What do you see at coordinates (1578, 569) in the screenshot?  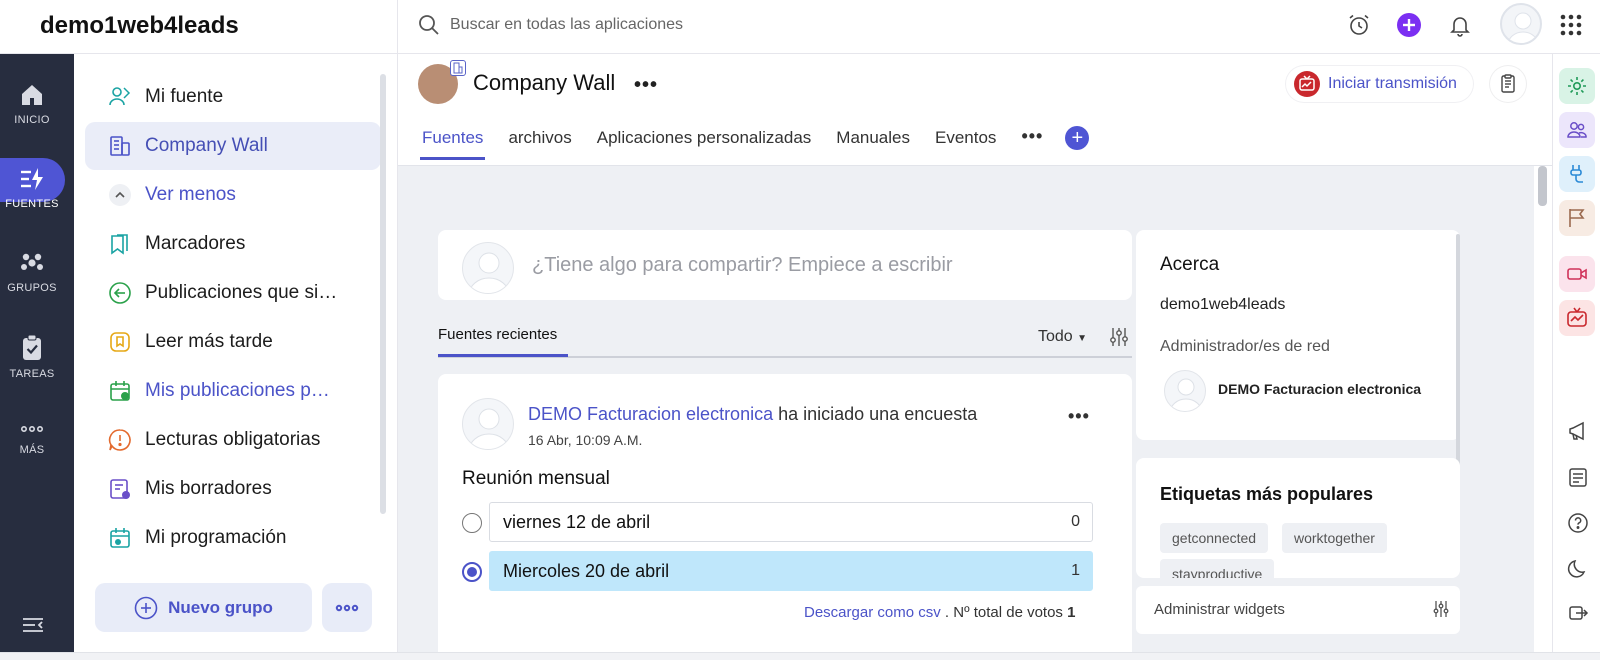 I see `dark-mode-icon` at bounding box center [1578, 569].